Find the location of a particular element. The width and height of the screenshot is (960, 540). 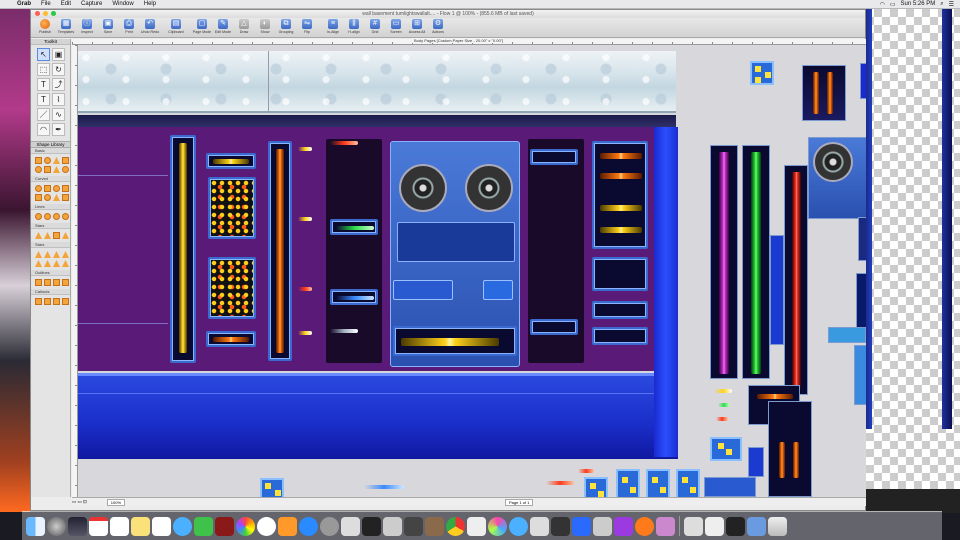

flip-button: ⇋ Flip is located at coordinates (307, 28).